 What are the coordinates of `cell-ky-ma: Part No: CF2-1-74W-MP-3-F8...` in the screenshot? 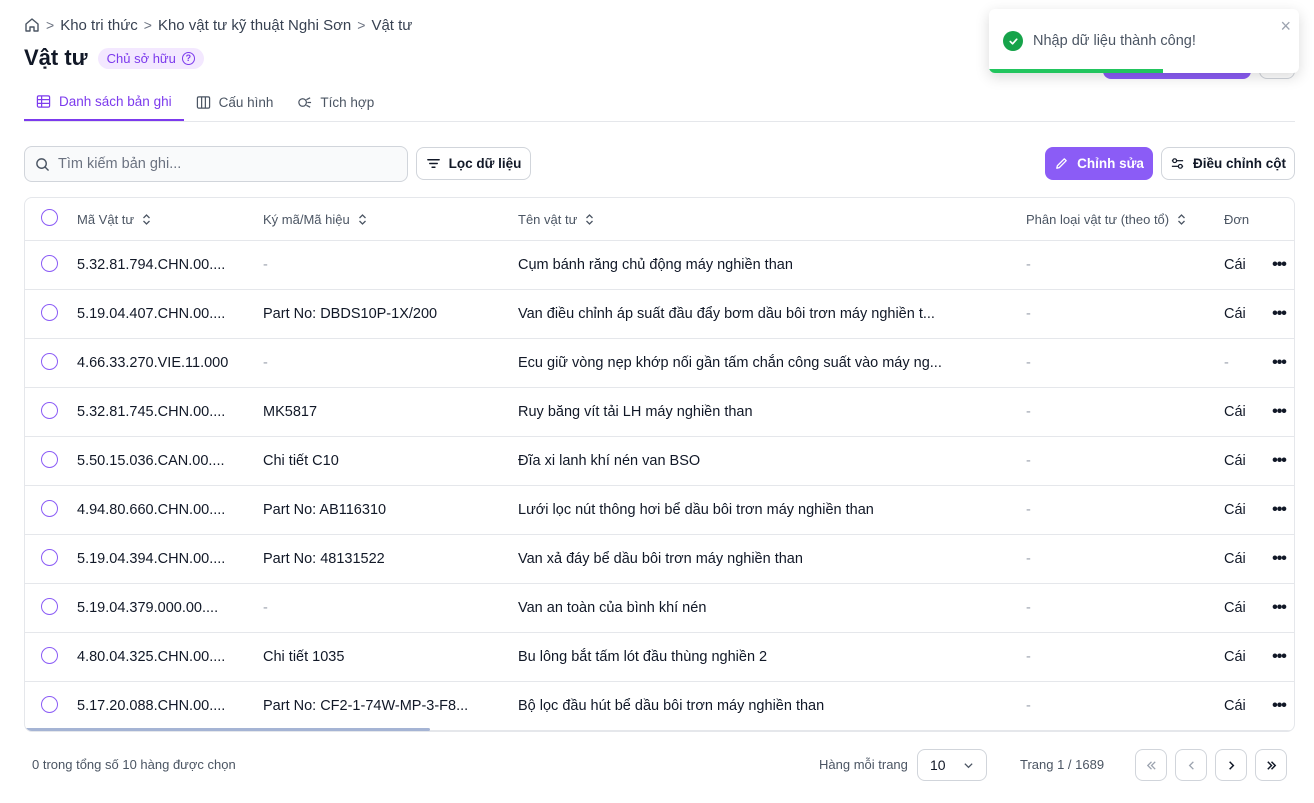 It's located at (366, 706).